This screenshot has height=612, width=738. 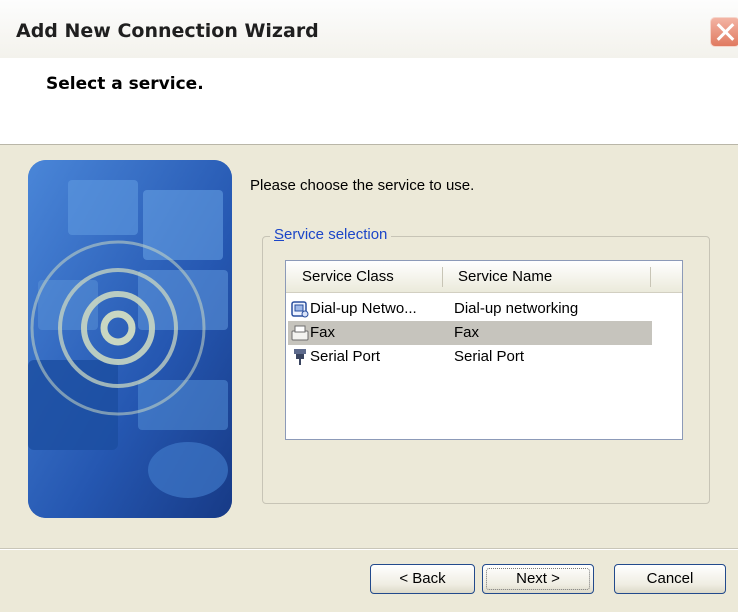 I want to click on list-row-dialup: Dial-up Netwo... Dial-up networking, so click(x=484, y=309).